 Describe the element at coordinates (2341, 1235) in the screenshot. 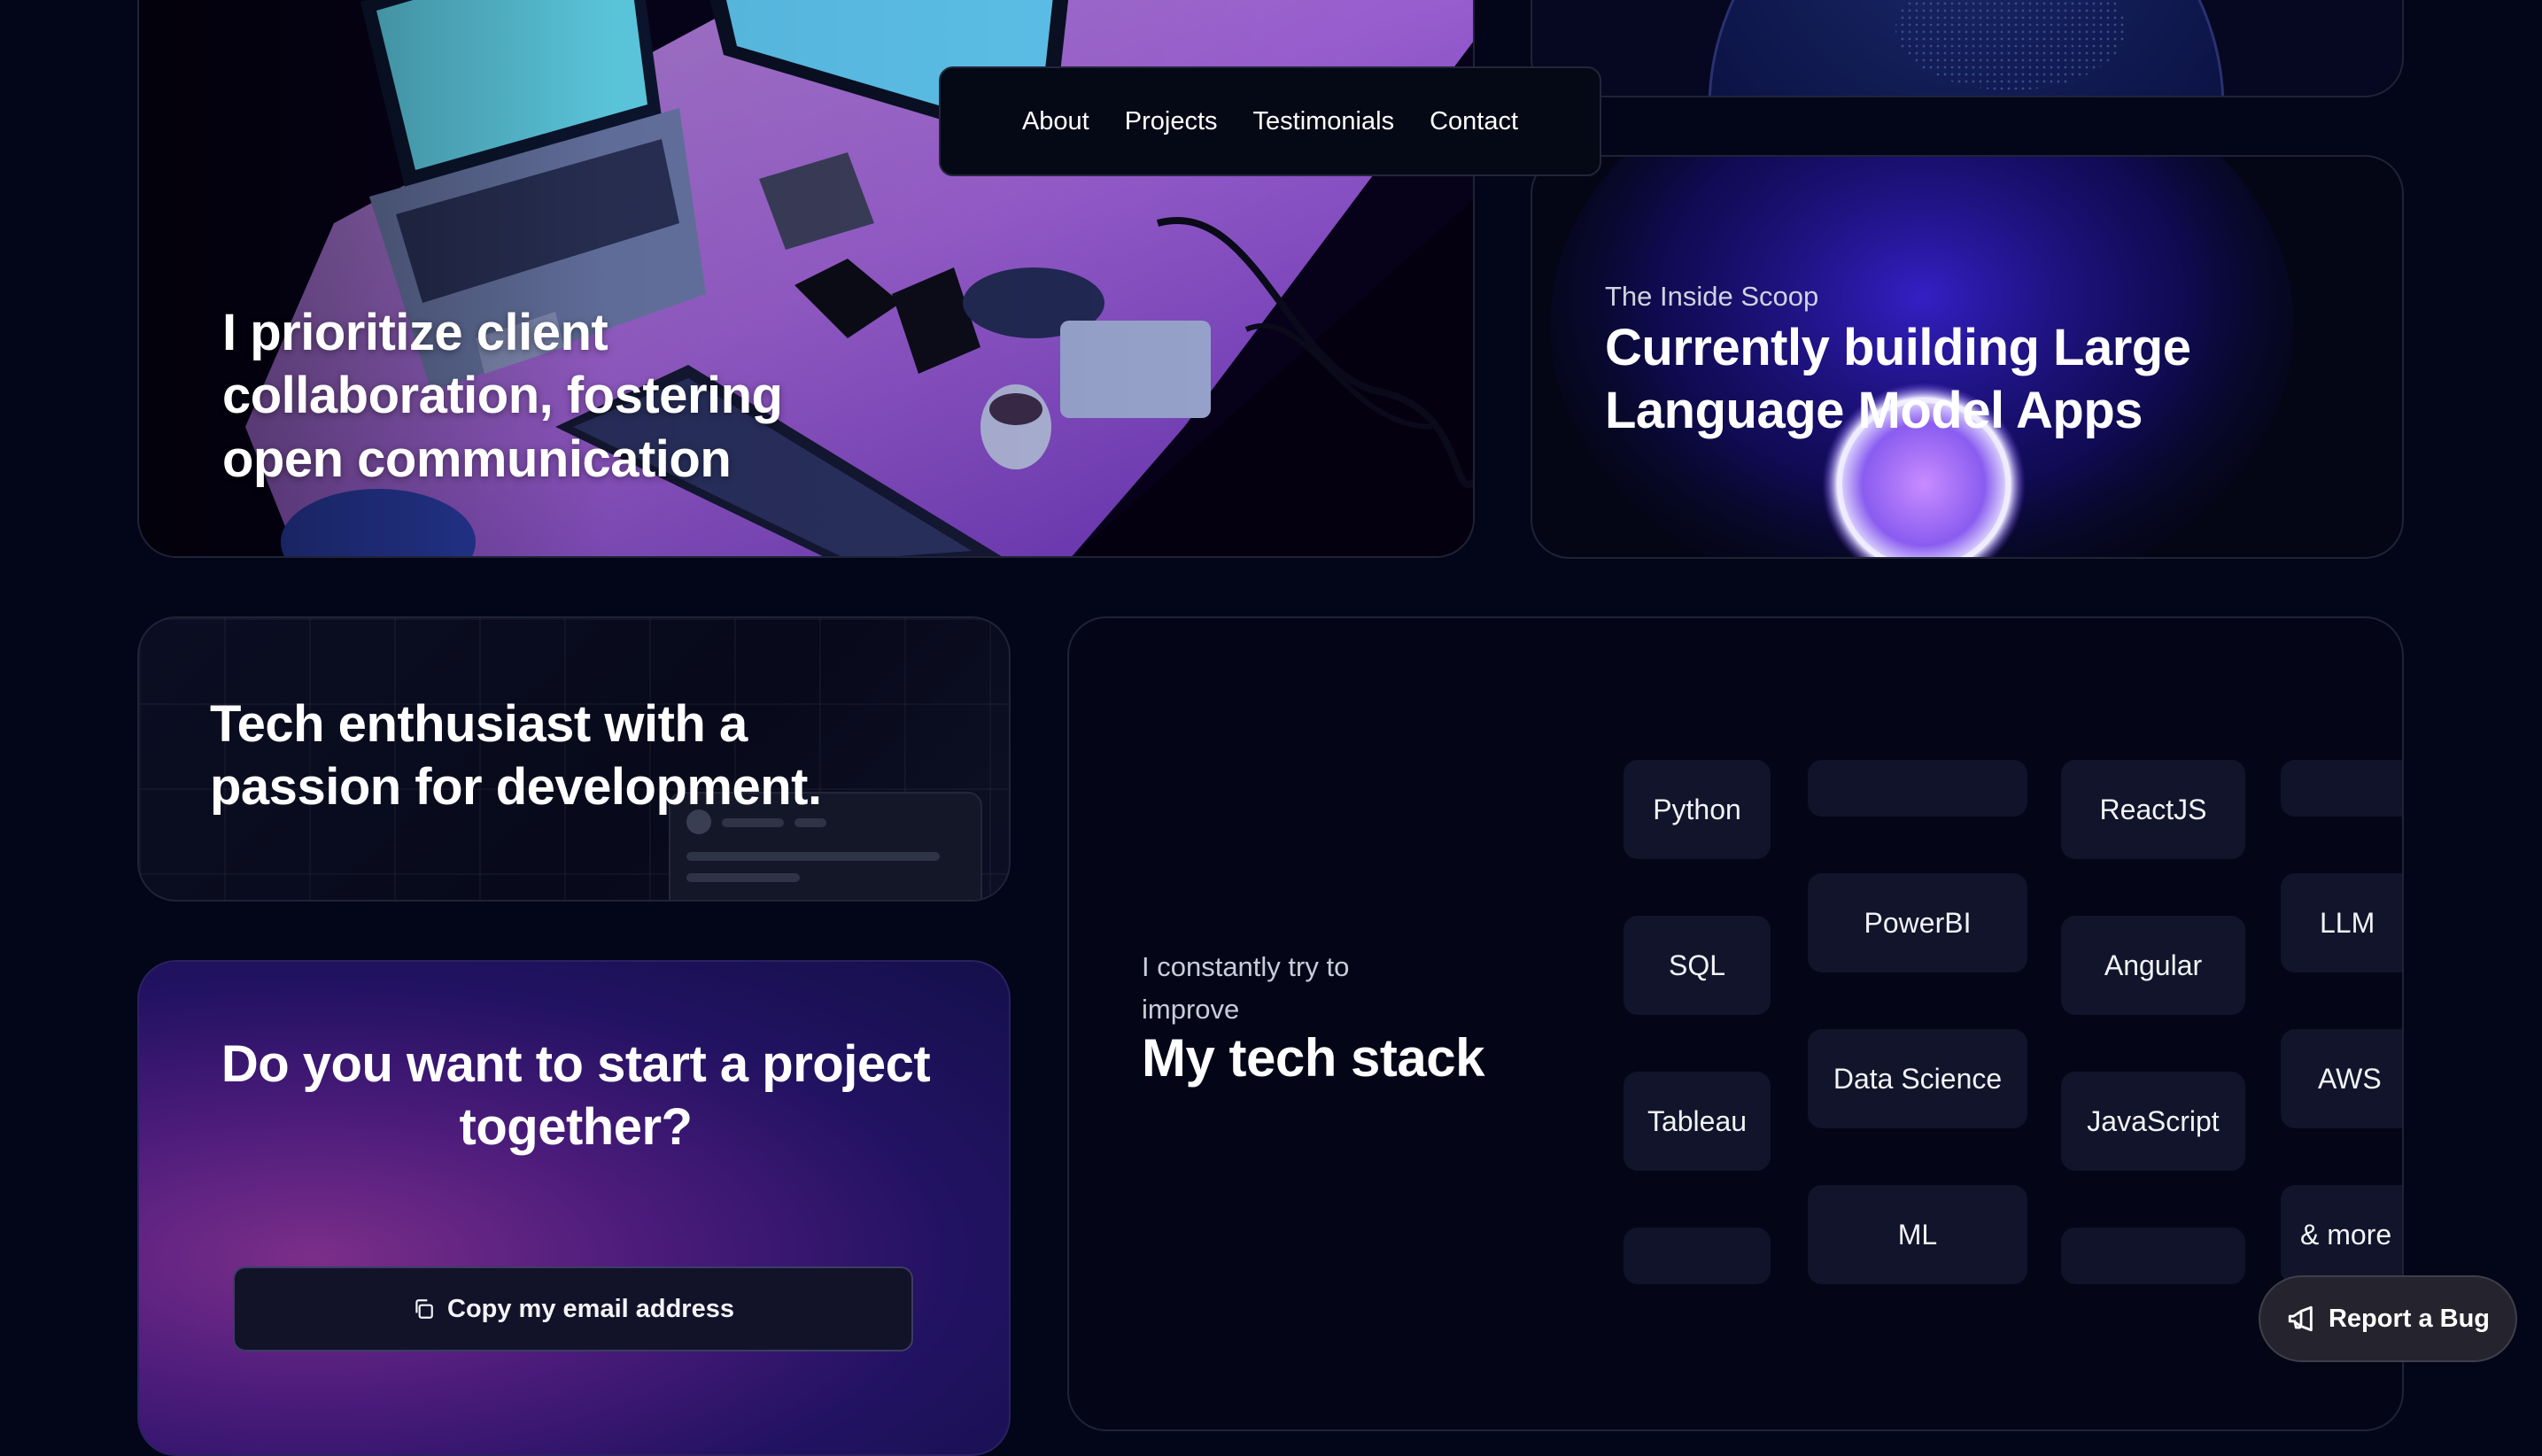

I see `tech-chip: & more` at that location.